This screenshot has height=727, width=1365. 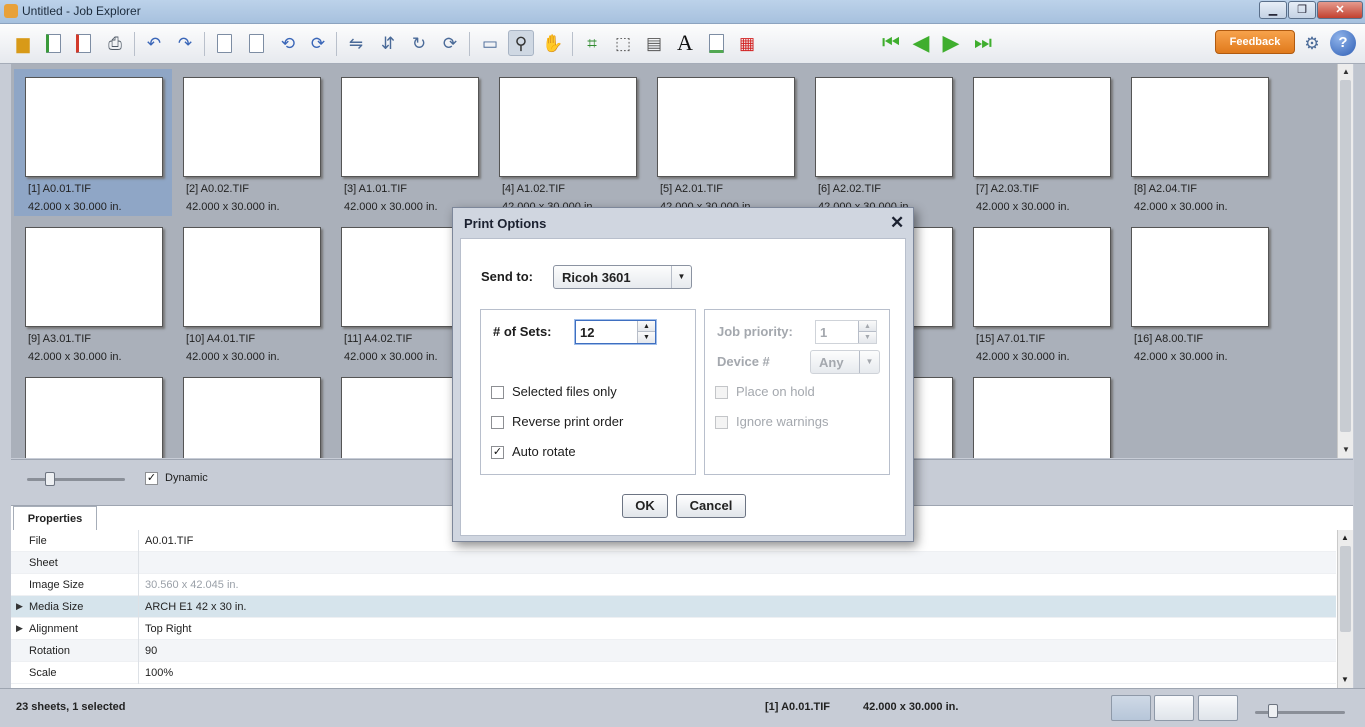 What do you see at coordinates (1199, 142) in the screenshot?
I see `thumbnail-item: [8] A2.04.TIF 42.000 x 30.000 in.` at bounding box center [1199, 142].